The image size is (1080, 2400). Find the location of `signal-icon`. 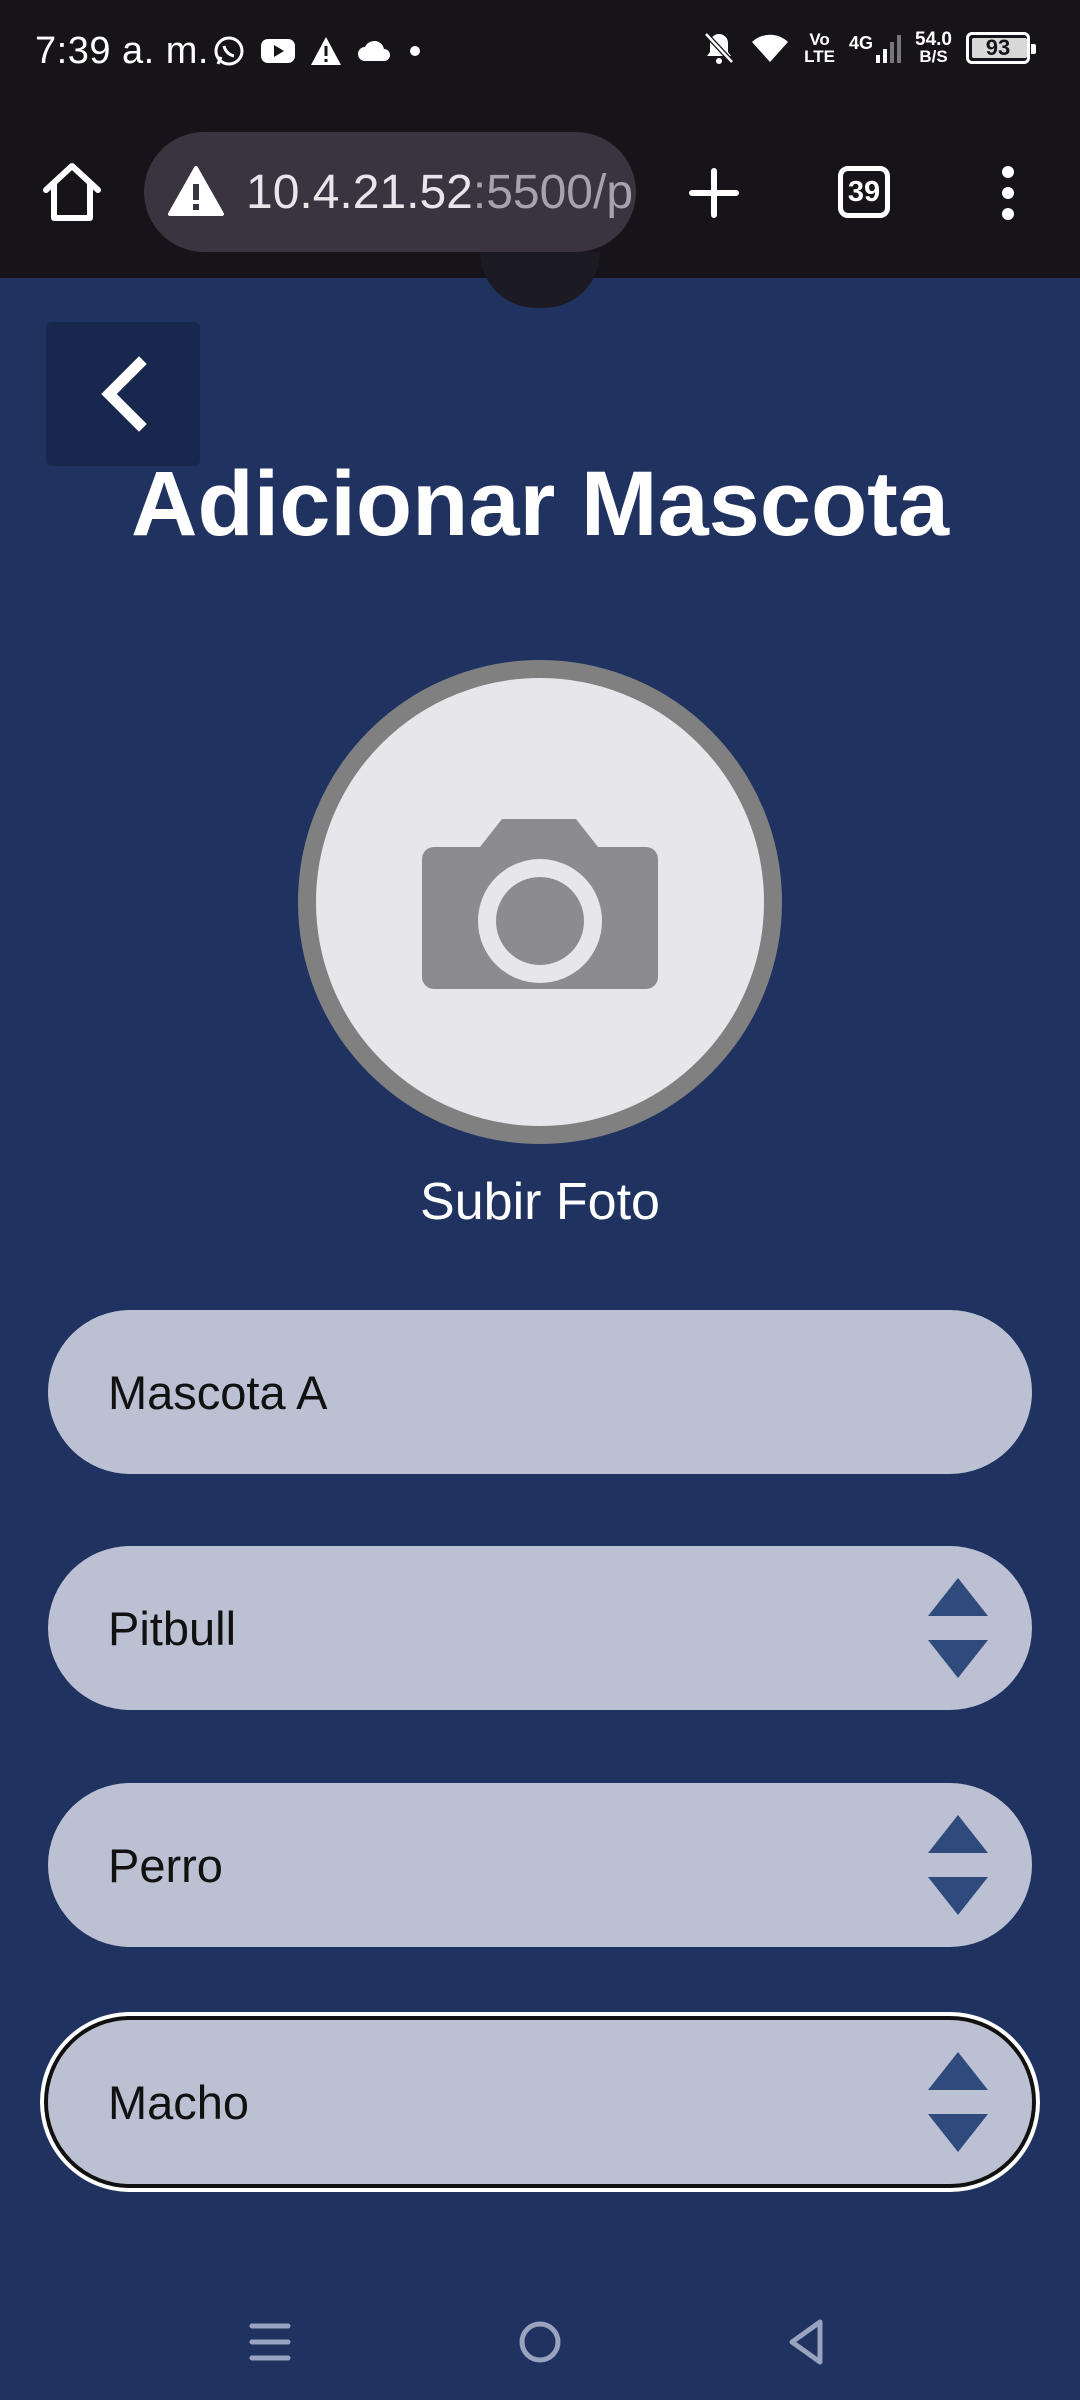

signal-icon is located at coordinates (889, 49).